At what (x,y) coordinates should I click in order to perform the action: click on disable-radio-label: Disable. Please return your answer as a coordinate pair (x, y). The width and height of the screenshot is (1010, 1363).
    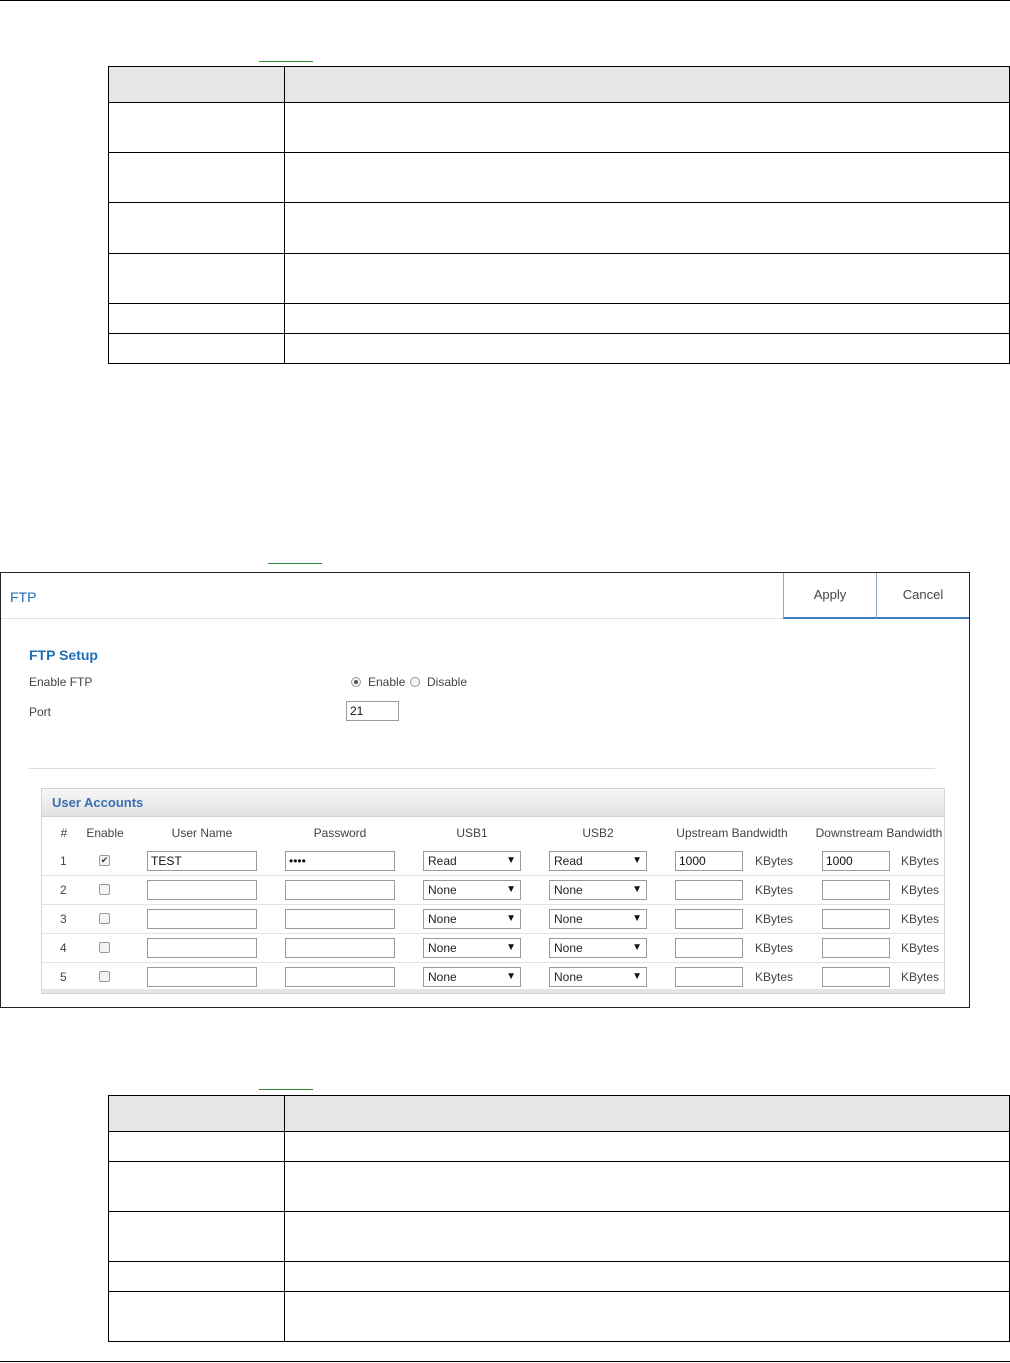
    Looking at the image, I should click on (447, 682).